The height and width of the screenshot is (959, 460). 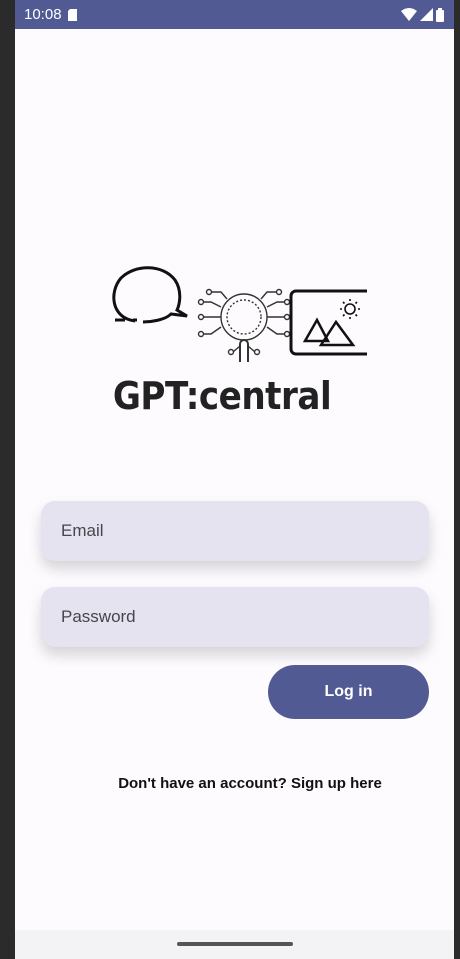 I want to click on password-field, so click(x=235, y=617).